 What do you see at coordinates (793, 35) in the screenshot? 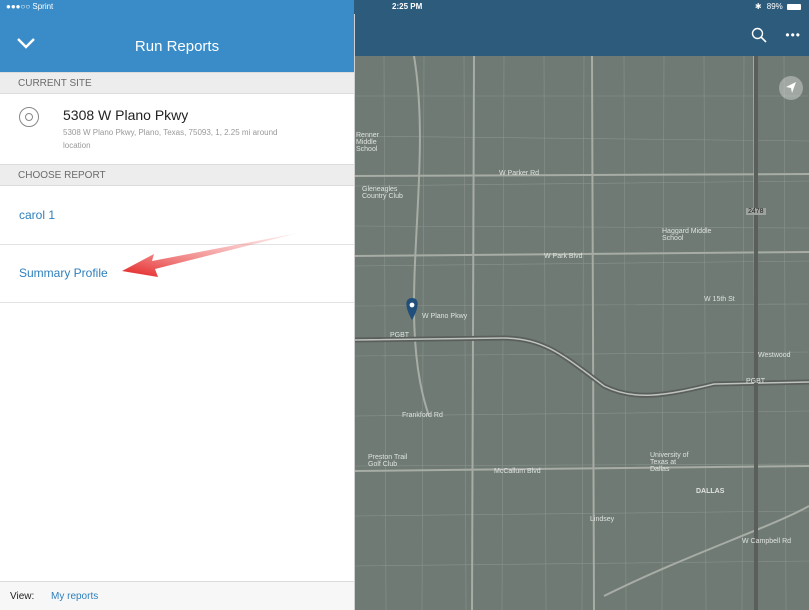
I see `more-options-icon: •••` at bounding box center [793, 35].